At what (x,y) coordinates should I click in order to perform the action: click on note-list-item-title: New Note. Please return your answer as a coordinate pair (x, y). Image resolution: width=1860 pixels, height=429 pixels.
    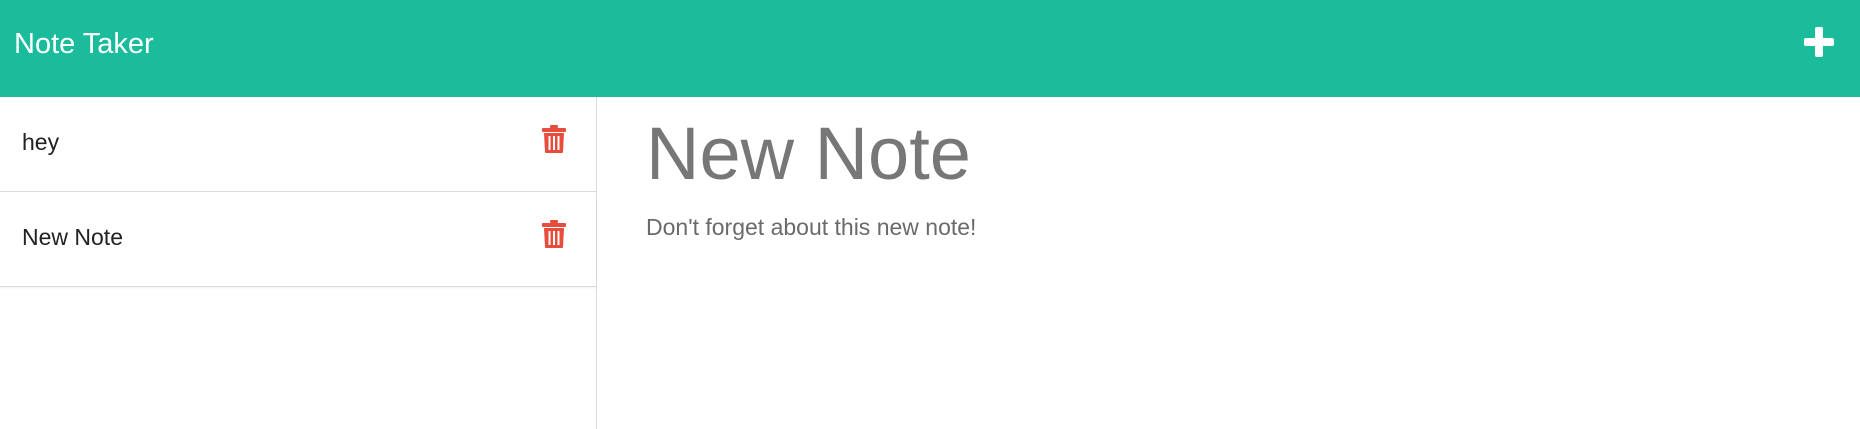
    Looking at the image, I should click on (72, 237).